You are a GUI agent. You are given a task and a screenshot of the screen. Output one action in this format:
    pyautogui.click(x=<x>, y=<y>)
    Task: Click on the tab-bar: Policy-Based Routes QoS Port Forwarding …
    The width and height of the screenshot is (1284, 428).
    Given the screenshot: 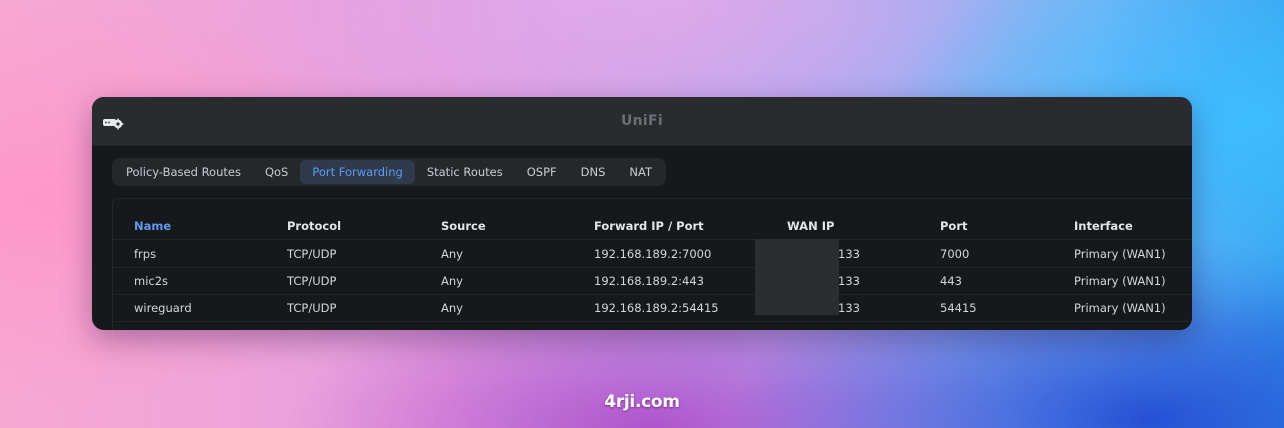 What is the action you would take?
    pyautogui.click(x=389, y=172)
    